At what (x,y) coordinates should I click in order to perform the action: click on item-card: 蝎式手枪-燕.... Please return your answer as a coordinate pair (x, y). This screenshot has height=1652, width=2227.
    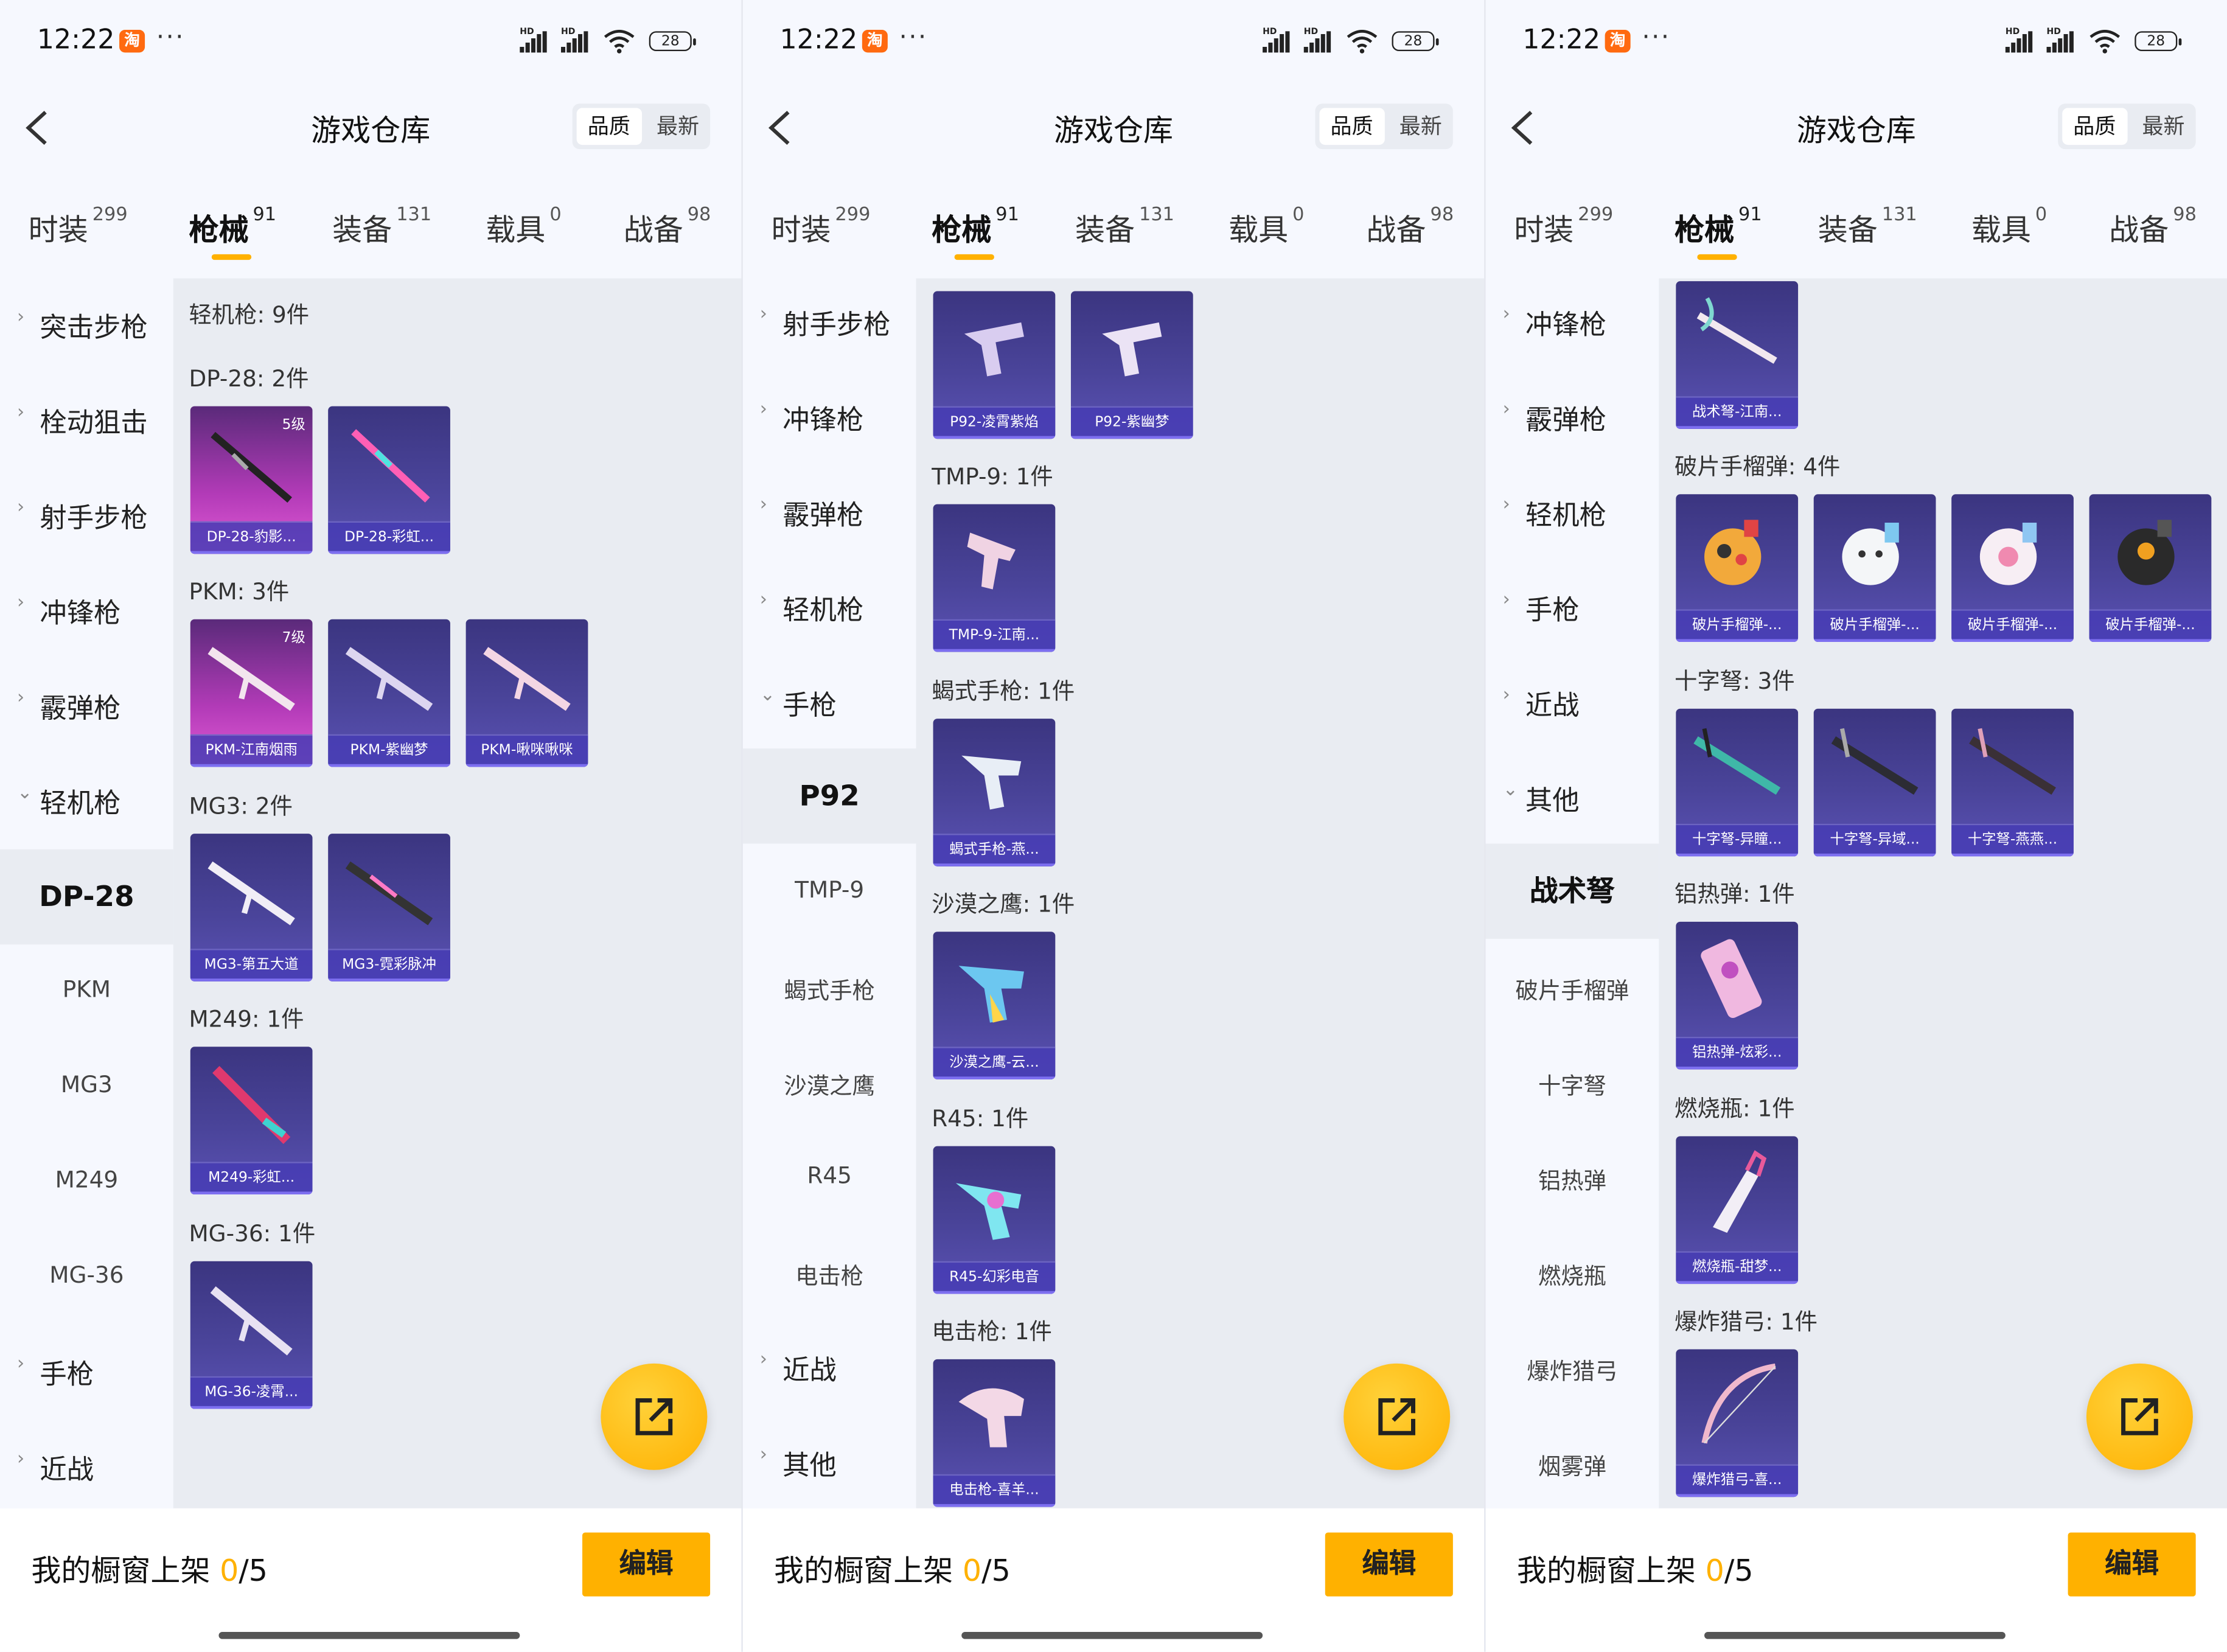
    Looking at the image, I should click on (995, 792).